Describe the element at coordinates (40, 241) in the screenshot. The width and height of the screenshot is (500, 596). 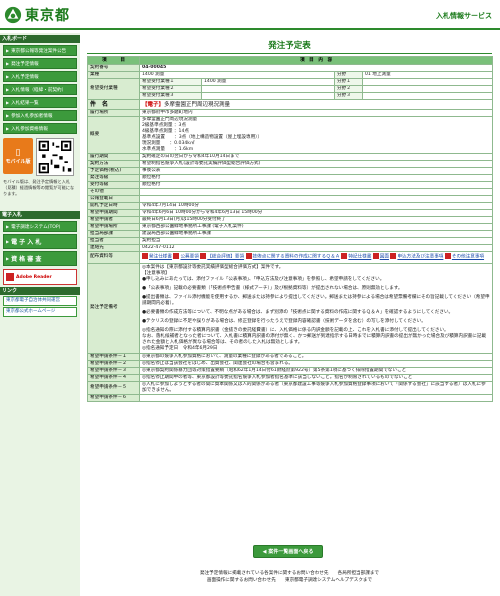
I see `sidebar-item-ebid: ▶ 電 子 入 札` at that location.